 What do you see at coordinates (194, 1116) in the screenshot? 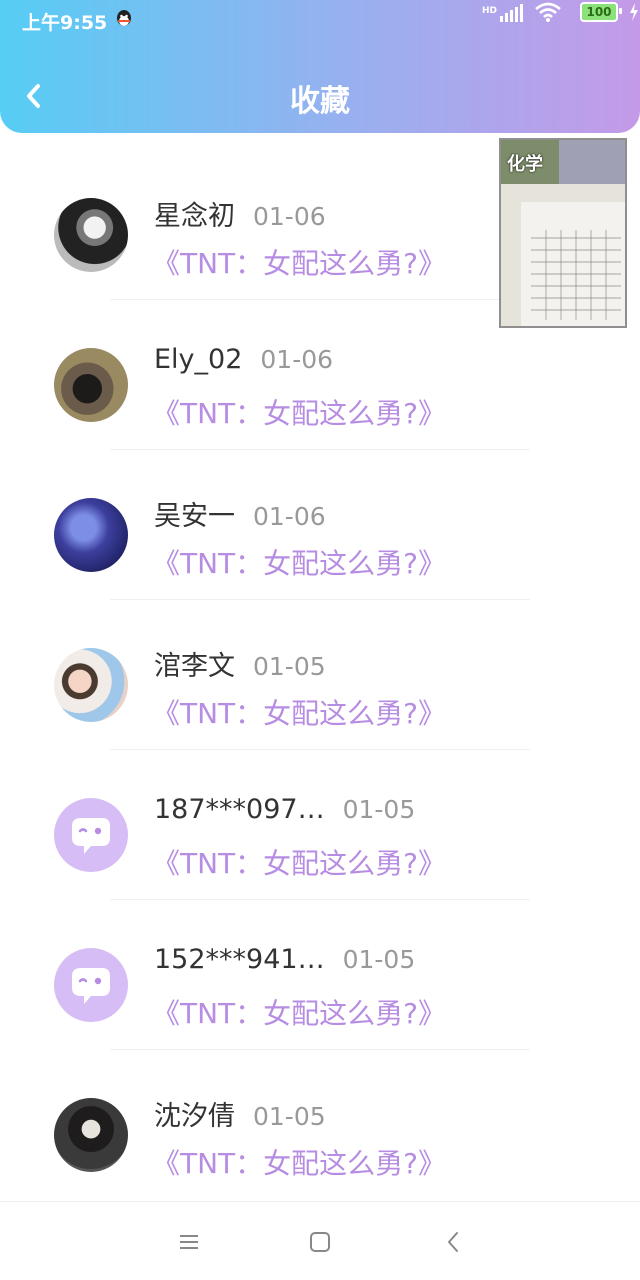
I see `user-name: 沈汐倩` at bounding box center [194, 1116].